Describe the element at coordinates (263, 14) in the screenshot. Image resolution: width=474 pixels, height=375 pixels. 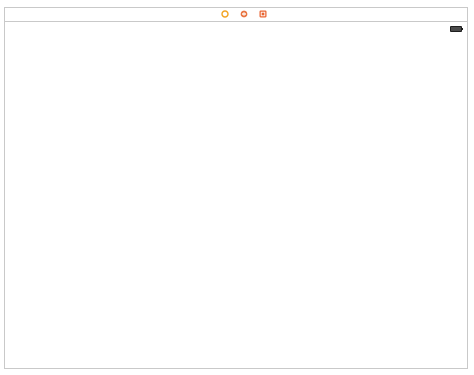
I see `exit-icon` at that location.